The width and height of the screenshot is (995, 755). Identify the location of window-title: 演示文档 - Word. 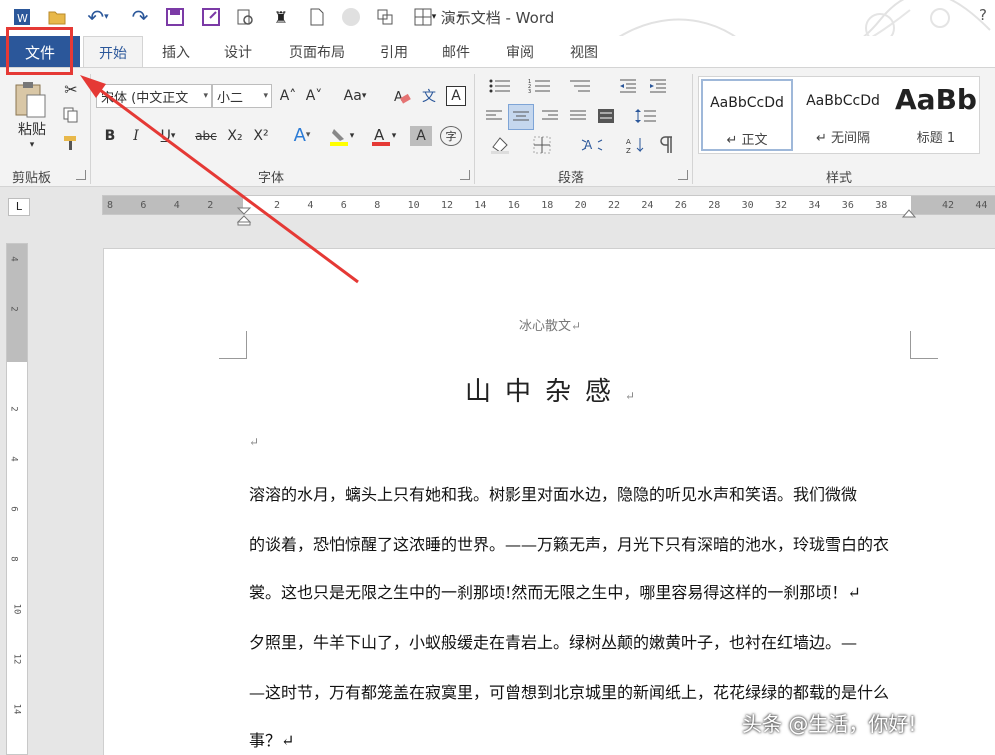
(497, 18).